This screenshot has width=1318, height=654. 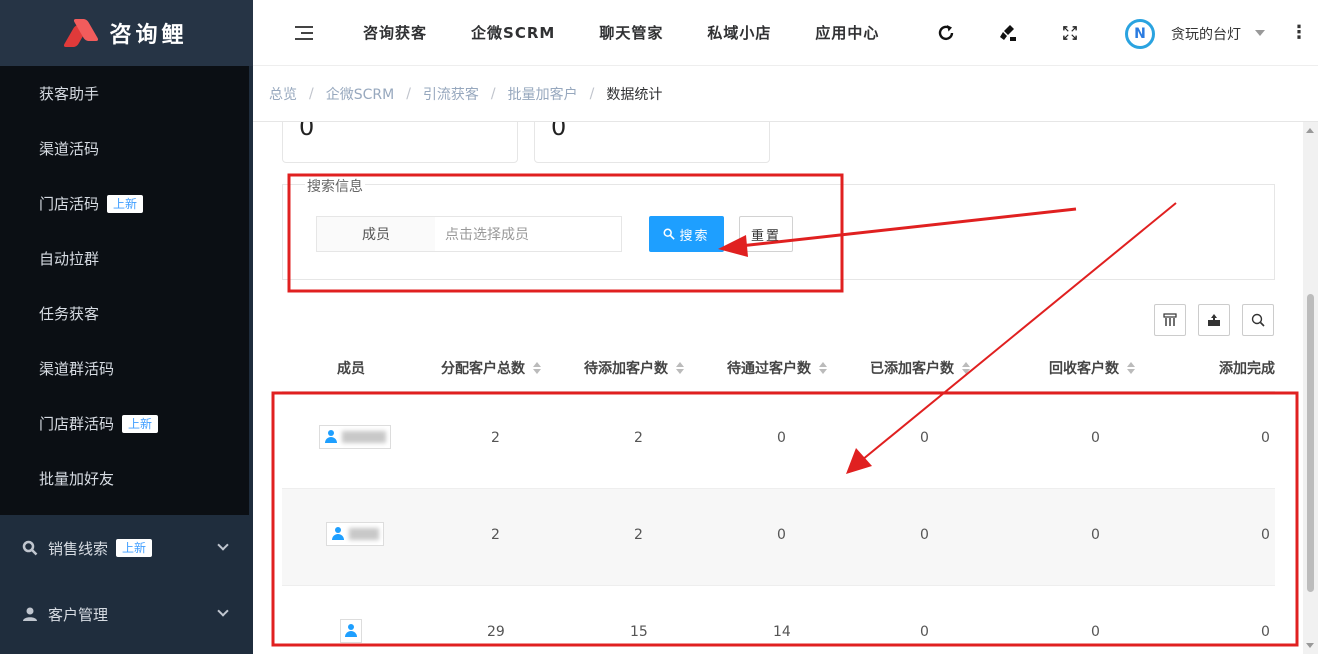 I want to click on nav-private-shop: 私域小店, so click(x=739, y=32).